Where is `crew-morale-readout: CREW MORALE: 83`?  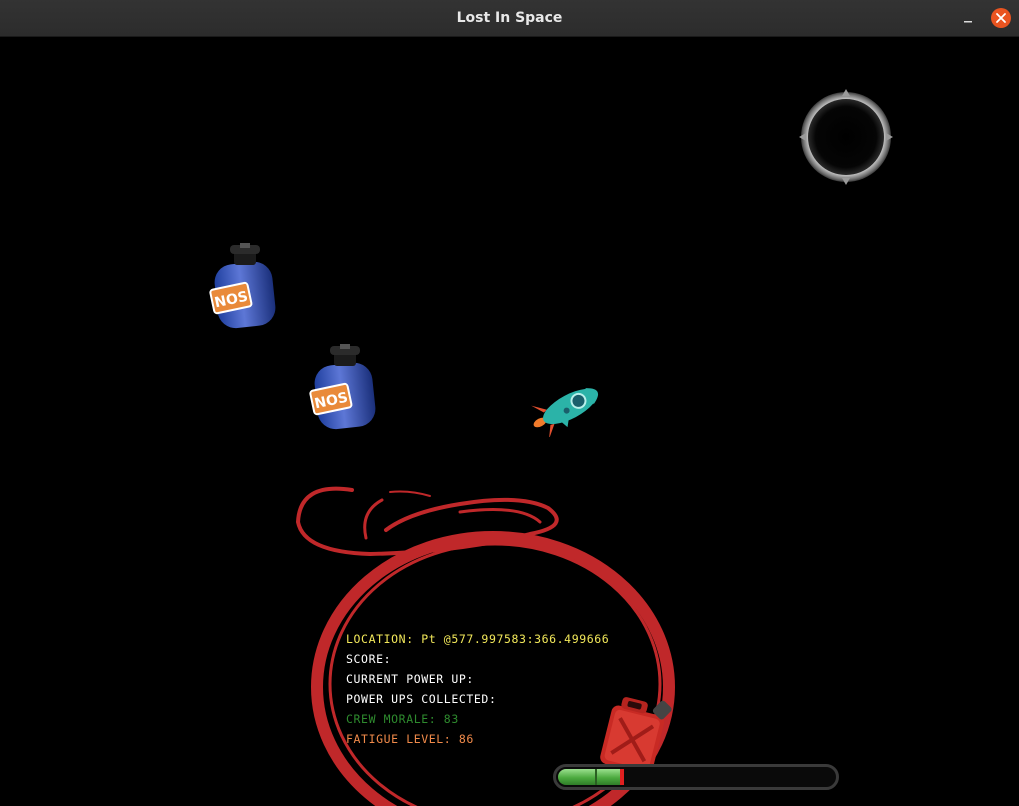 crew-morale-readout: CREW MORALE: 83 is located at coordinates (402, 719).